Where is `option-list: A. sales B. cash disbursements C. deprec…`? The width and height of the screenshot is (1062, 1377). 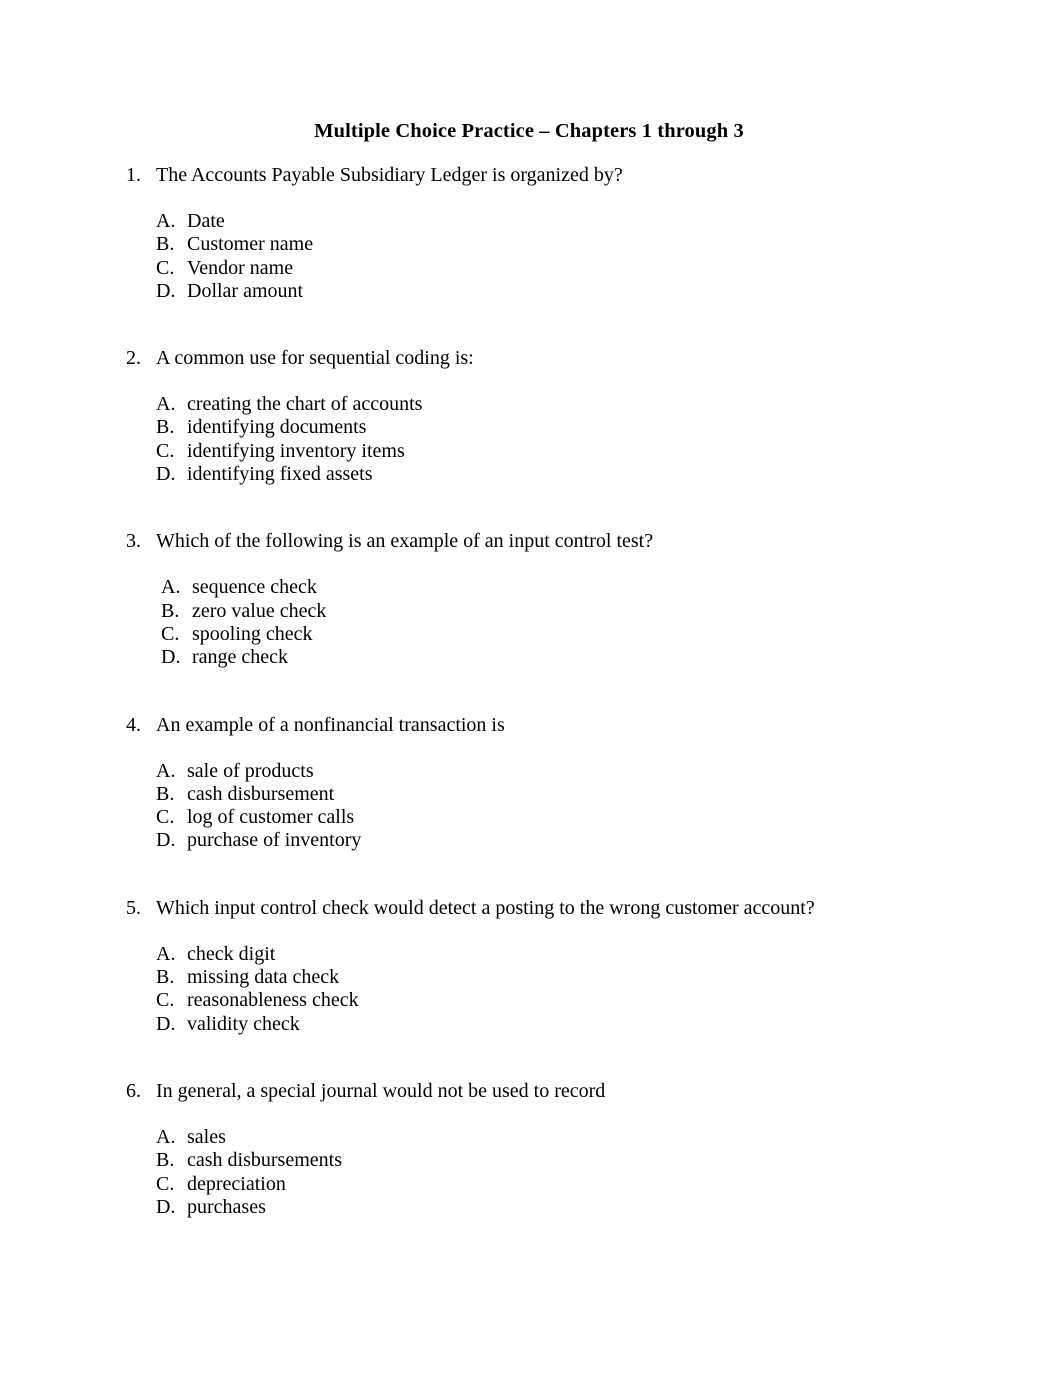 option-list: A. sales B. cash disbursements C. deprec… is located at coordinates (529, 1172).